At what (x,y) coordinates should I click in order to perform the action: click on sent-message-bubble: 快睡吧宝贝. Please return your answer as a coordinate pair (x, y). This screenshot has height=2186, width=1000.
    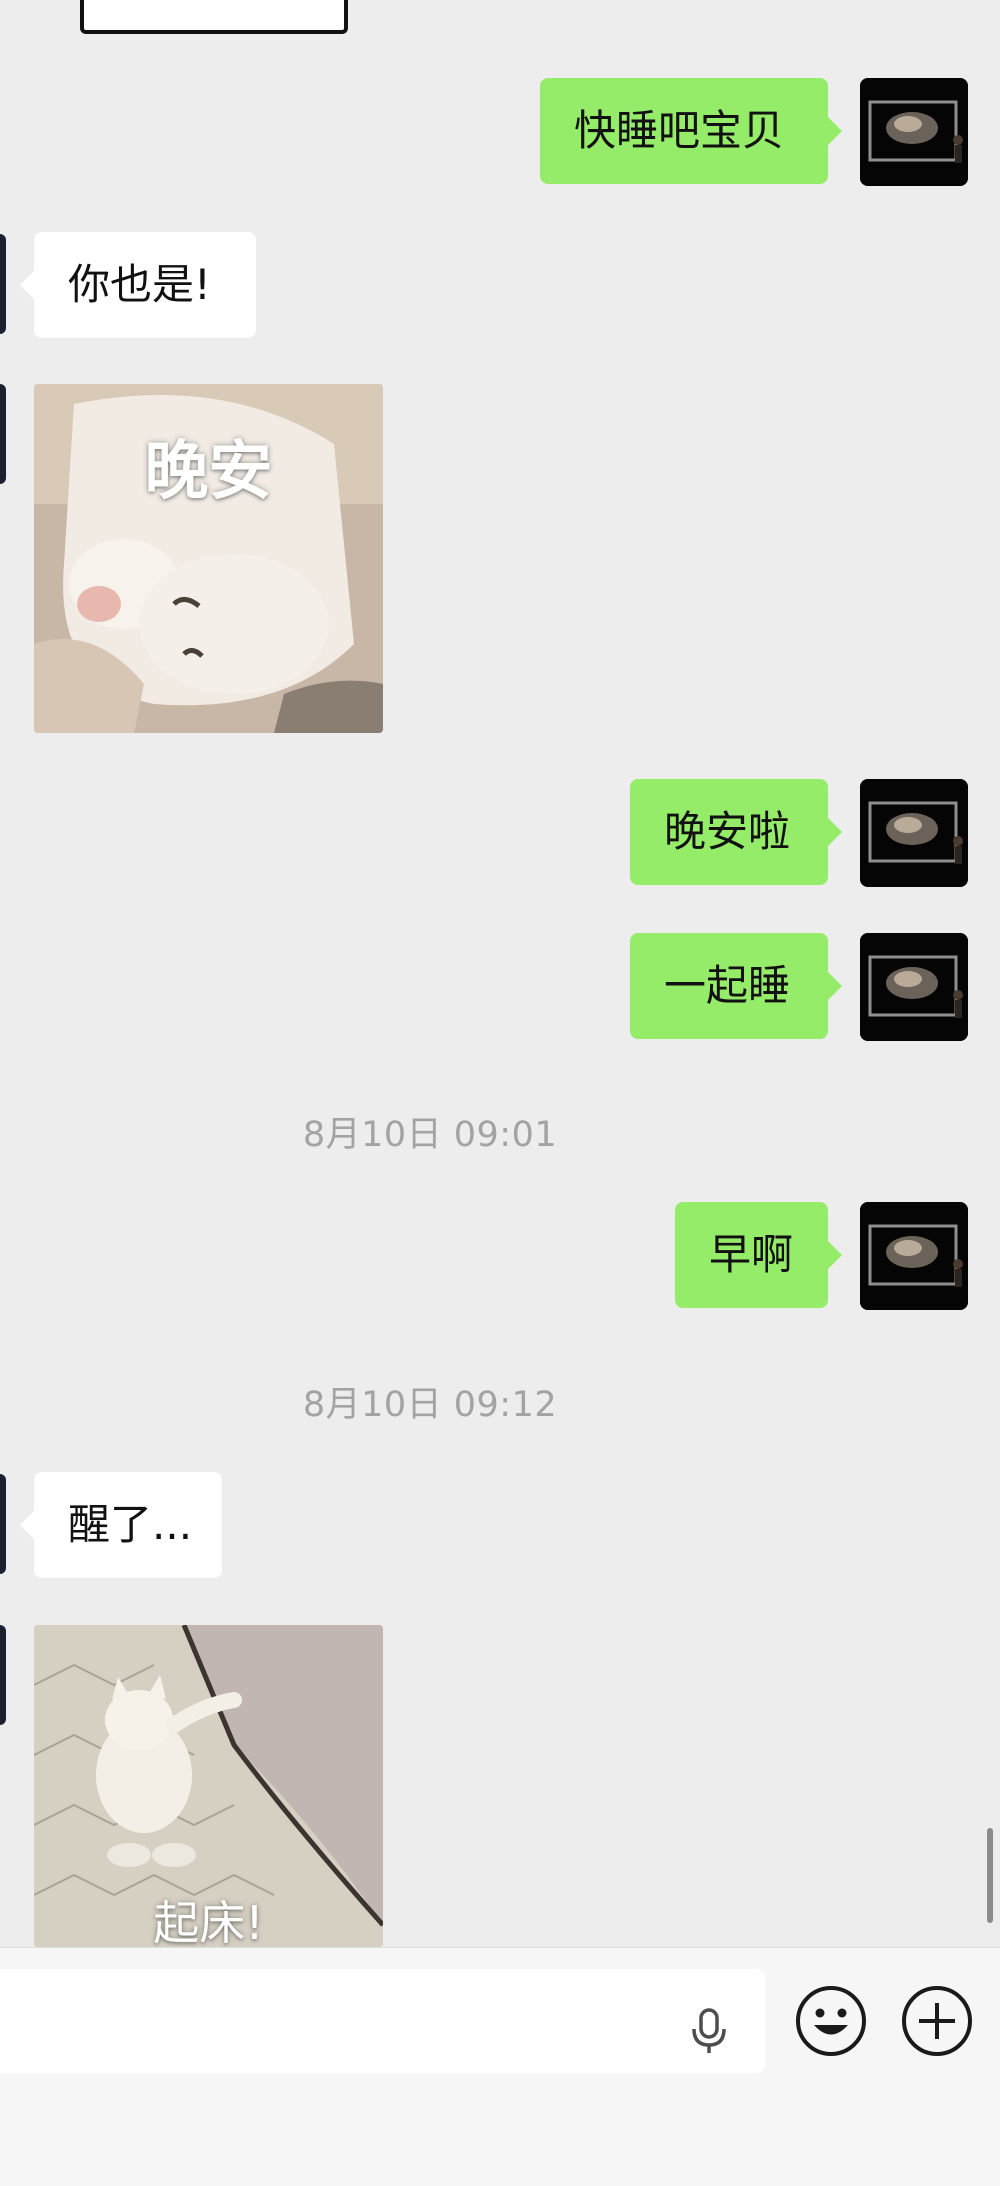
    Looking at the image, I should click on (691, 131).